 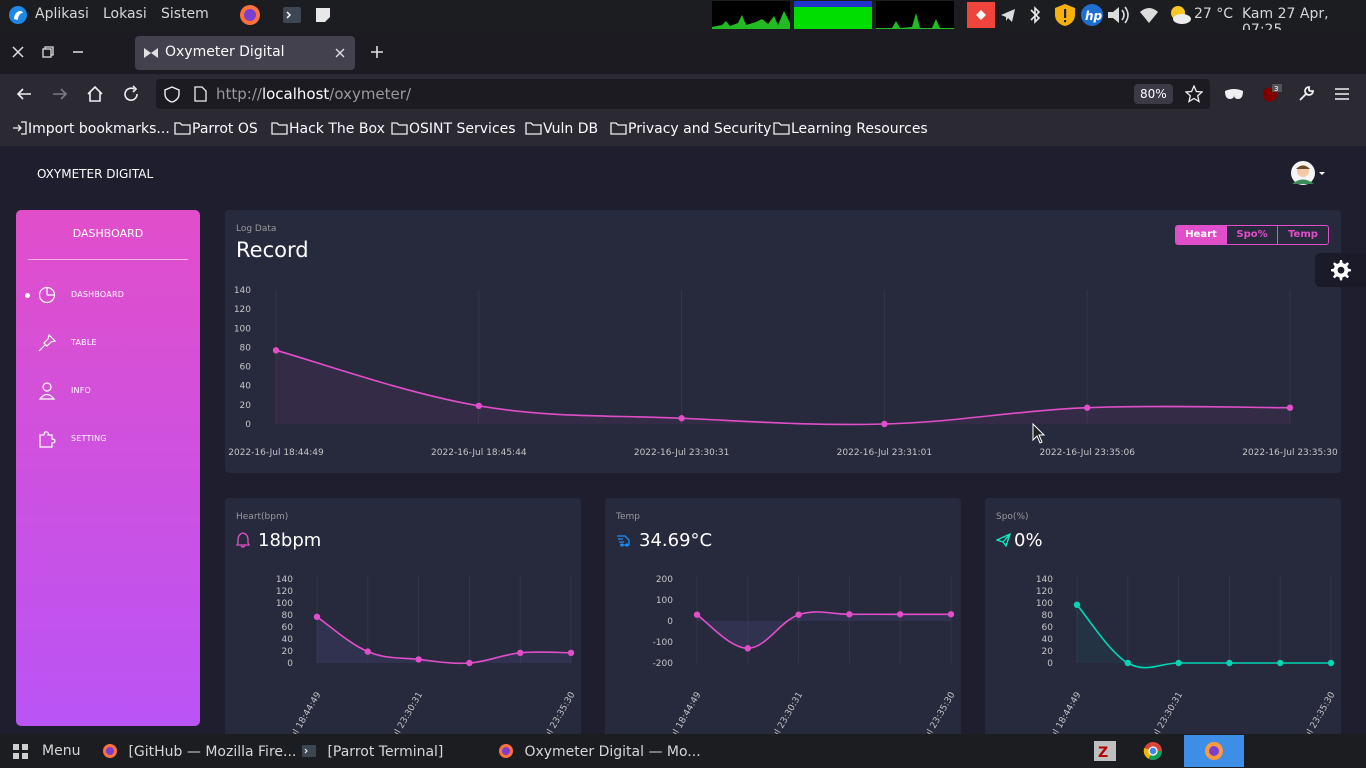 I want to click on tab-title: Oxymeter Digital, so click(x=225, y=52).